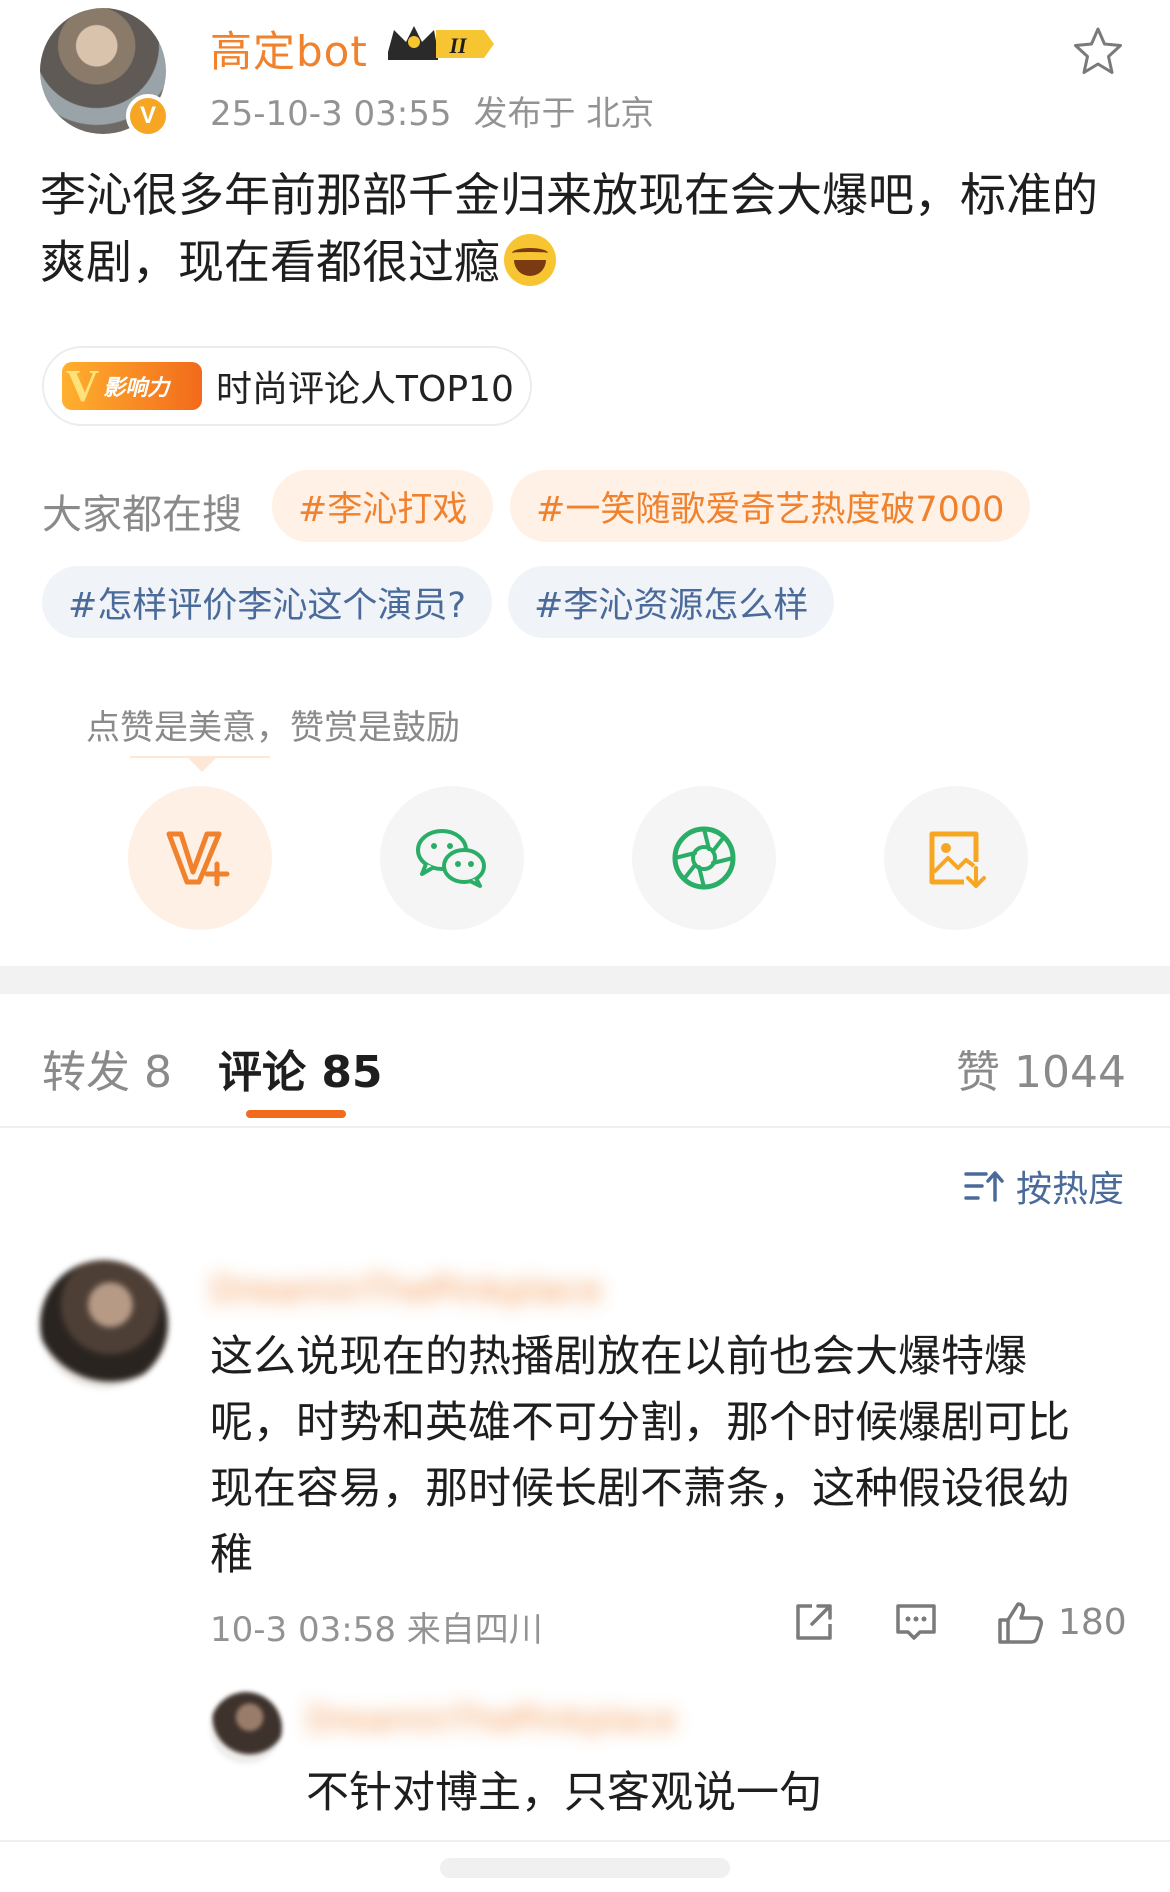 This screenshot has width=1170, height=1892. What do you see at coordinates (273, 728) in the screenshot?
I see `reward-hint: 点赞是美意，赞赏是鼓励` at bounding box center [273, 728].